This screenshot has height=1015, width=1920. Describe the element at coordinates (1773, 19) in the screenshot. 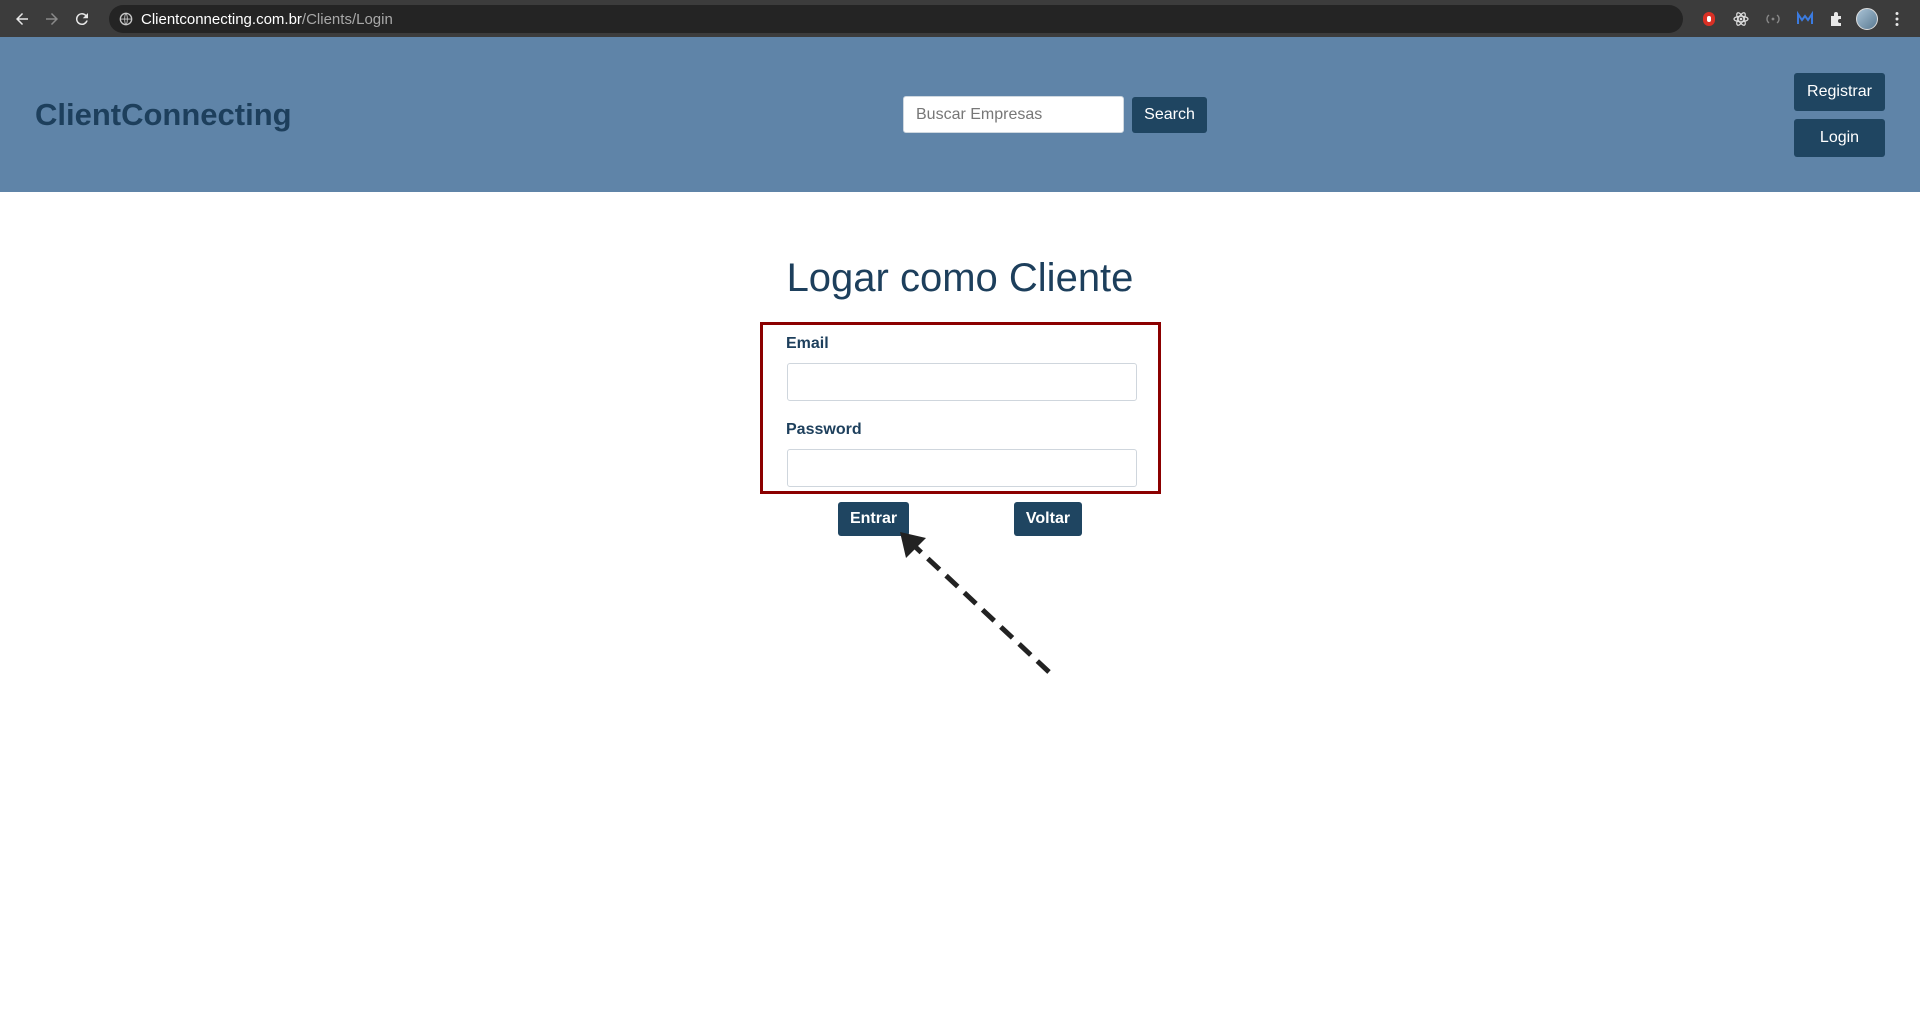

I see `broadcast-icon` at that location.